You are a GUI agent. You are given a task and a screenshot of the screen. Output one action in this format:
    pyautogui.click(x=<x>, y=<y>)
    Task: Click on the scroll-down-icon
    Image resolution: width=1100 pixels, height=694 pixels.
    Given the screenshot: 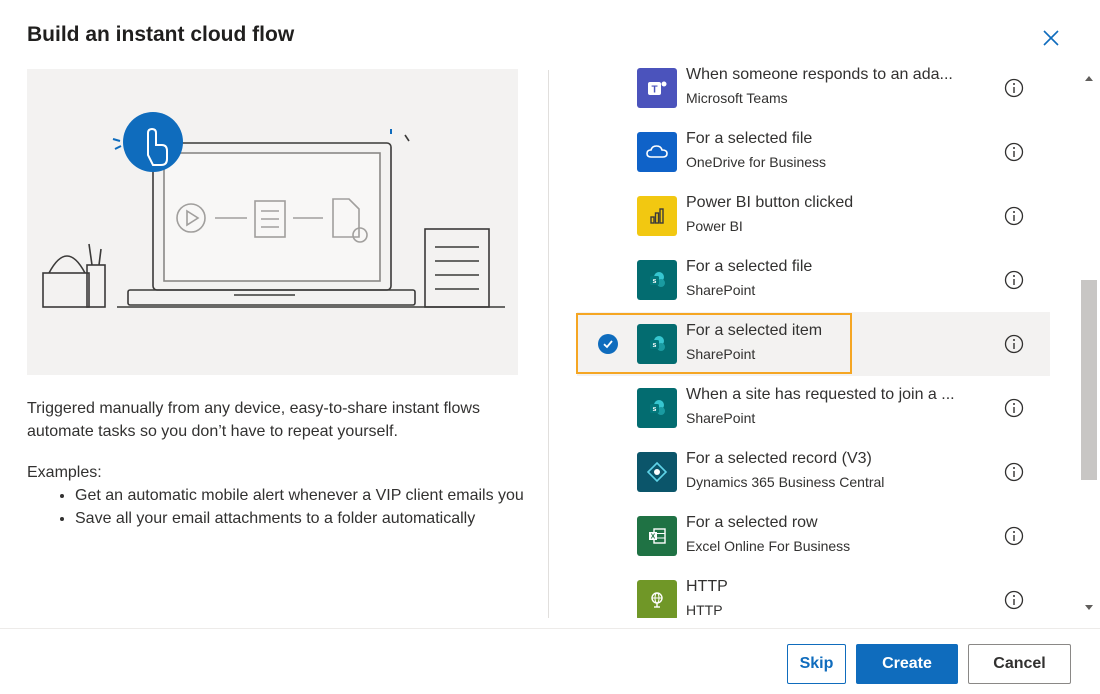 What is the action you would take?
    pyautogui.click(x=1089, y=607)
    